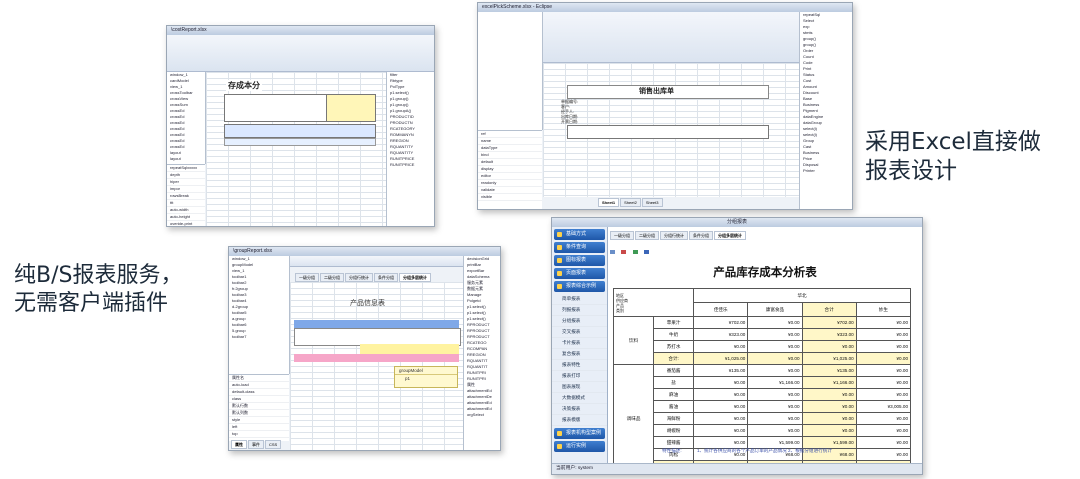 The width and height of the screenshot is (1080, 479). Describe the element at coordinates (579, 321) in the screenshot. I see `nav-link: 分组报表` at that location.